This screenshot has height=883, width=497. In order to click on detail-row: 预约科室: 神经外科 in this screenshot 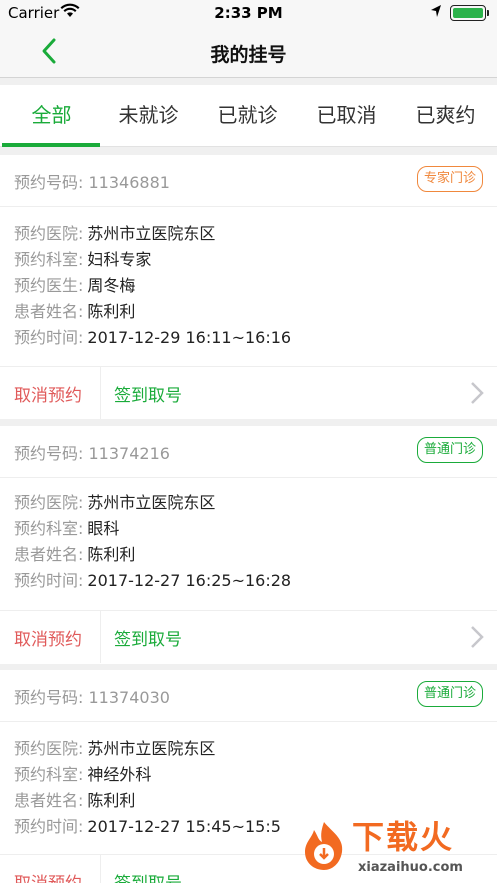, I will do `click(83, 774)`.